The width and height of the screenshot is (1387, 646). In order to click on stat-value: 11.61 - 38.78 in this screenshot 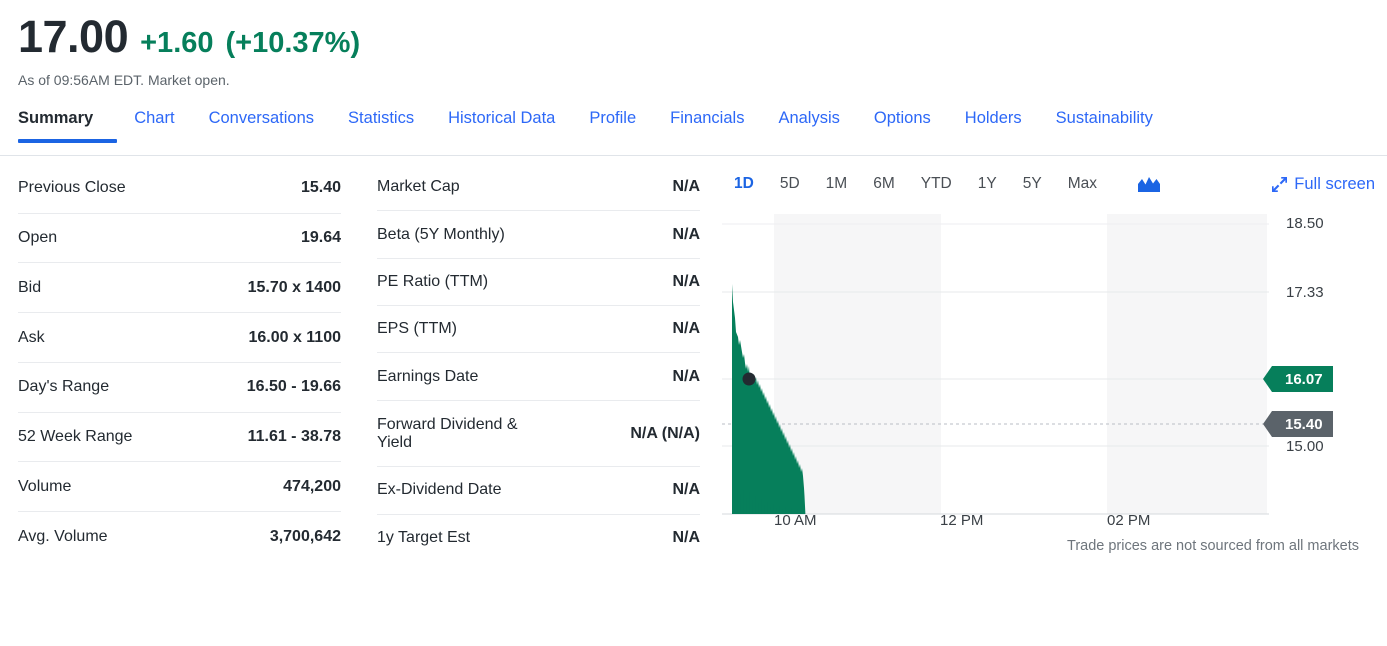, I will do `click(294, 437)`.